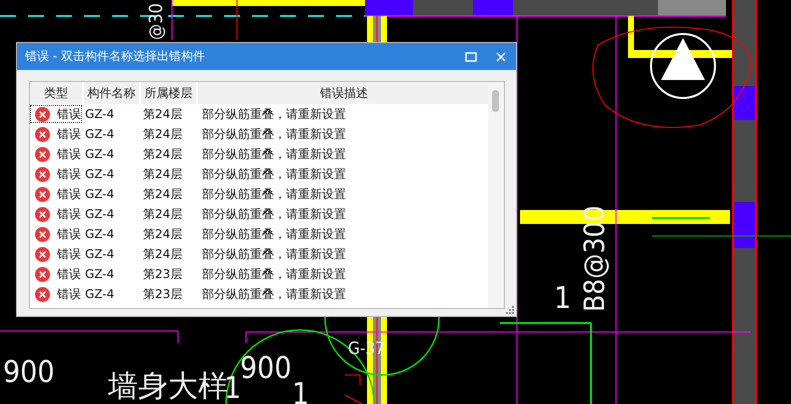 This screenshot has width=791, height=404. I want to click on maximize-icon, so click(471, 57).